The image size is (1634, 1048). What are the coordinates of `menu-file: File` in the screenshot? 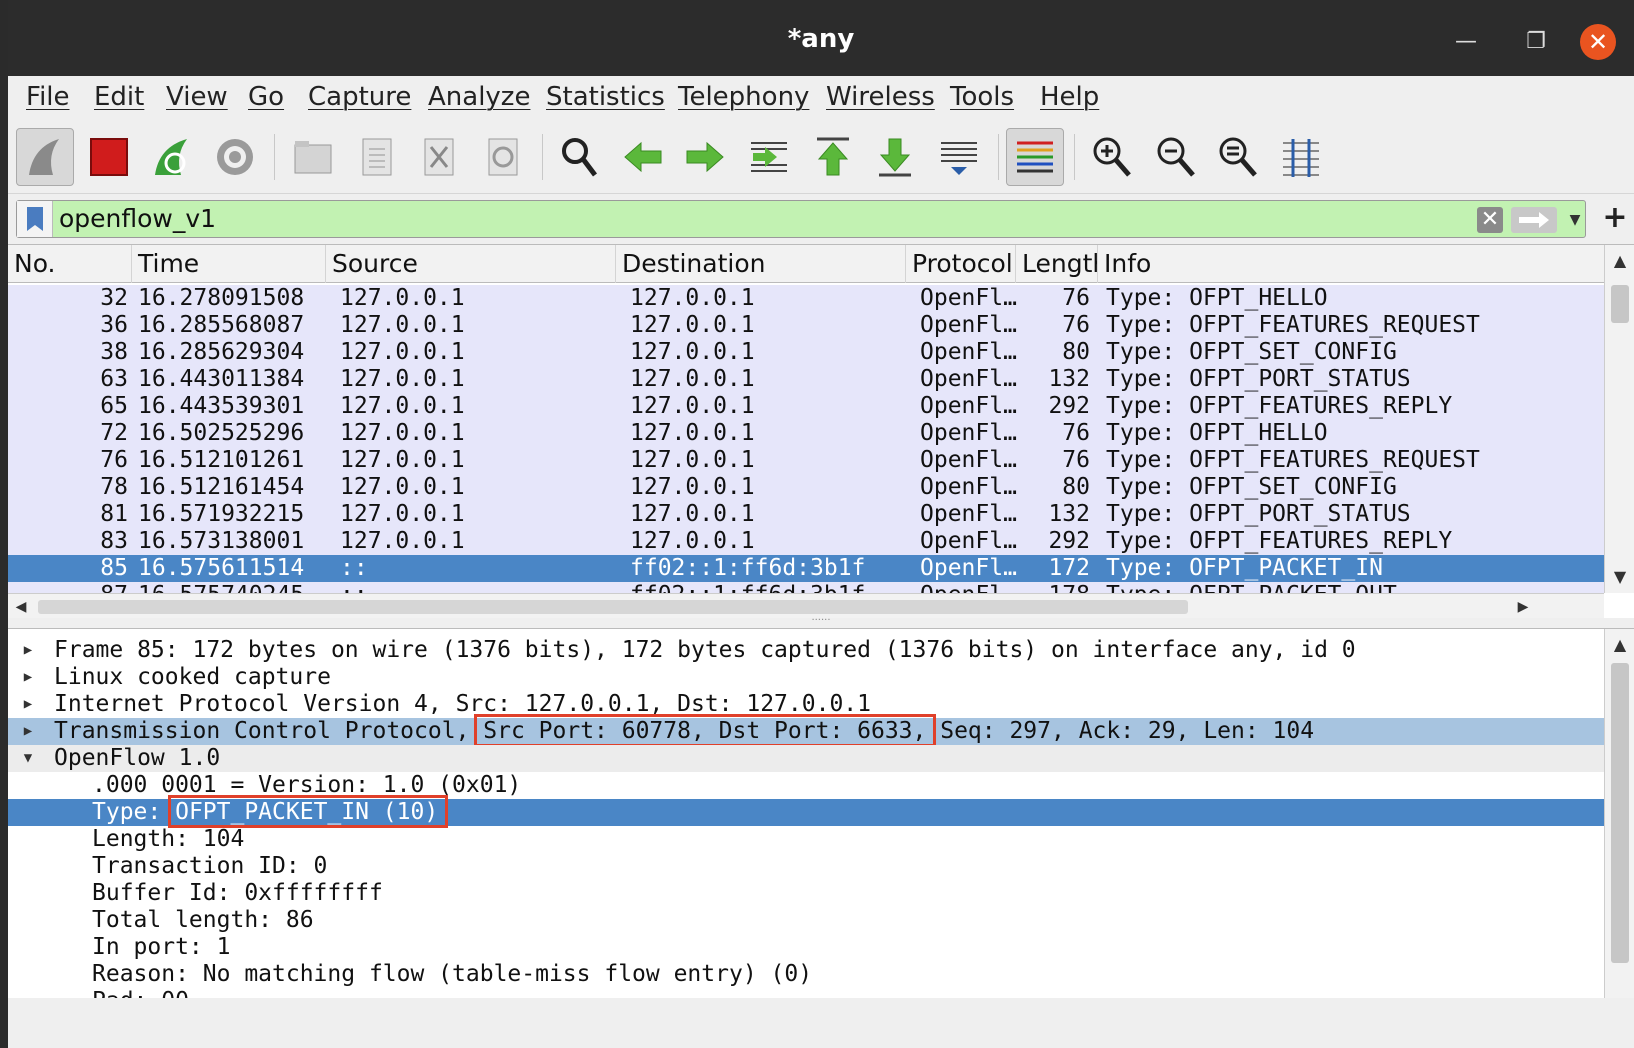 It's located at (48, 97).